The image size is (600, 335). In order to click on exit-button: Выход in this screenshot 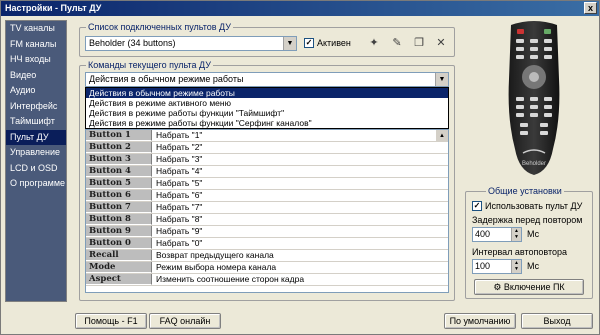, I will do `click(557, 321)`.